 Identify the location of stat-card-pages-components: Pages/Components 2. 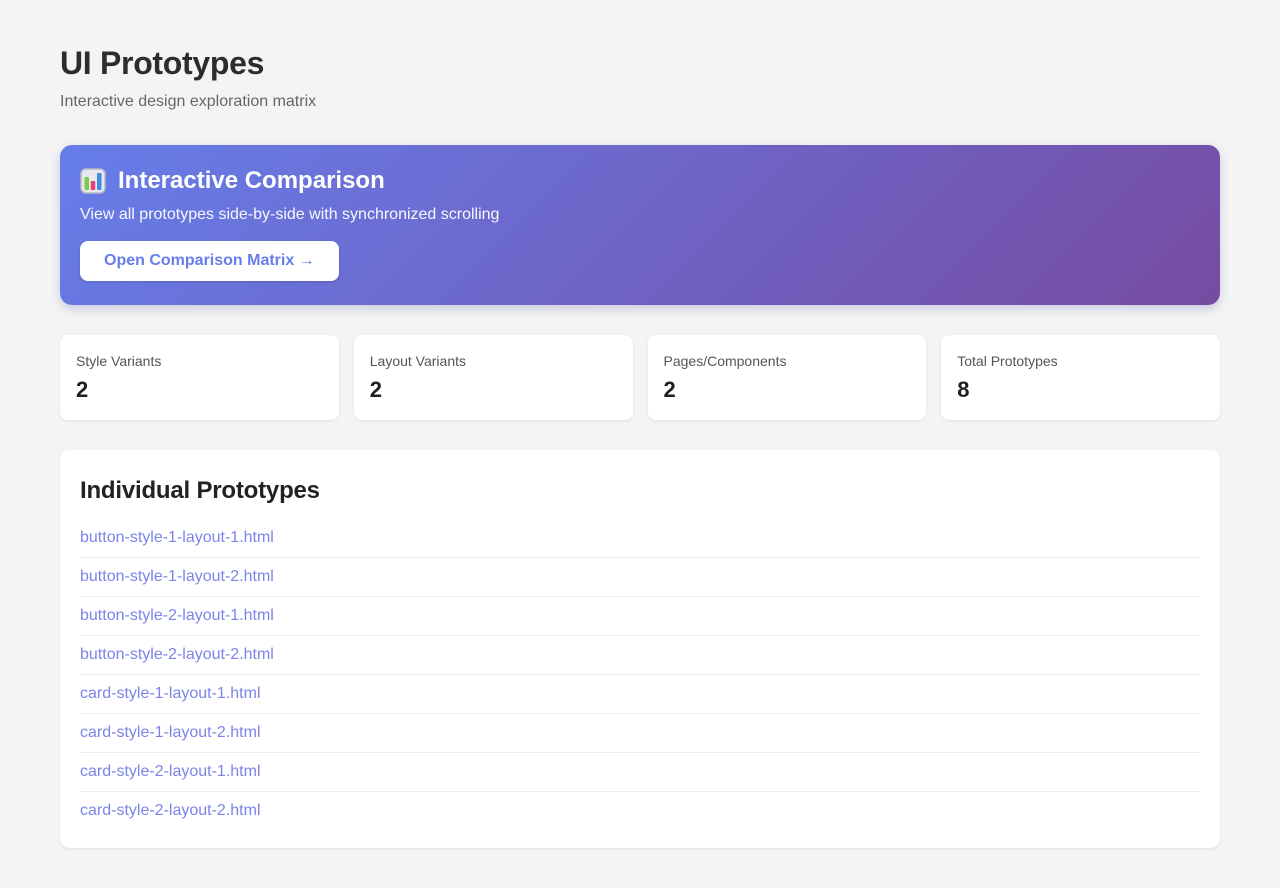
(787, 377).